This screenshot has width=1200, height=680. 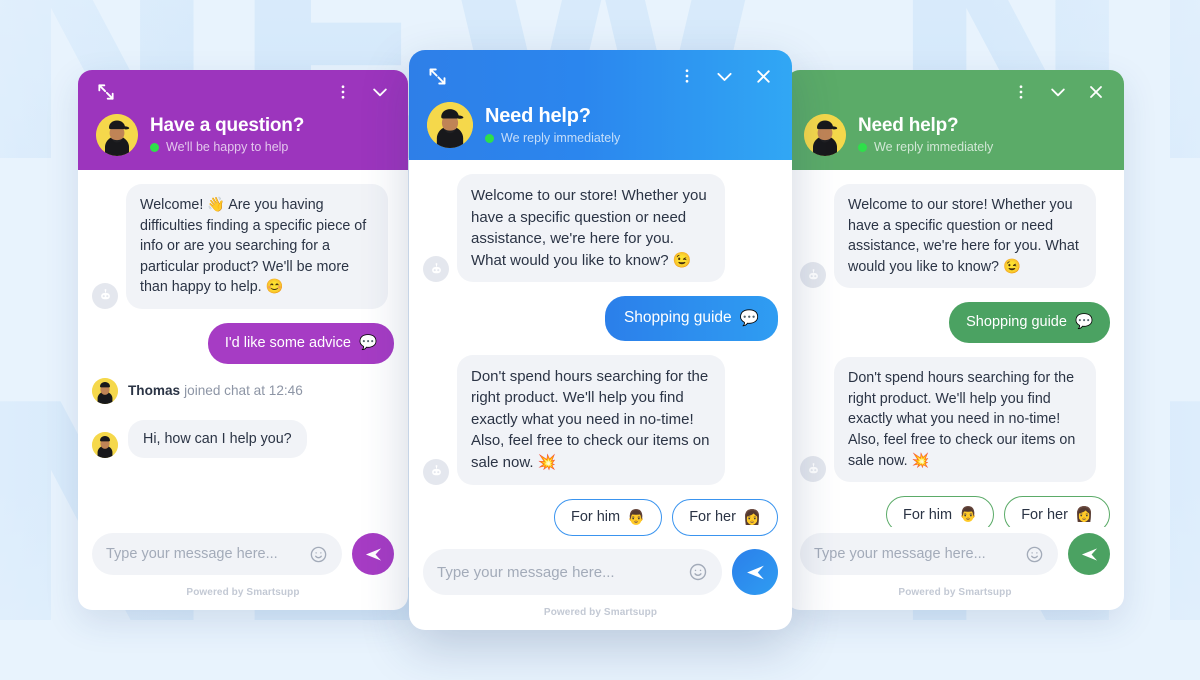 I want to click on system-joined-notice: Thomas joined chat at 12:46, so click(x=243, y=390).